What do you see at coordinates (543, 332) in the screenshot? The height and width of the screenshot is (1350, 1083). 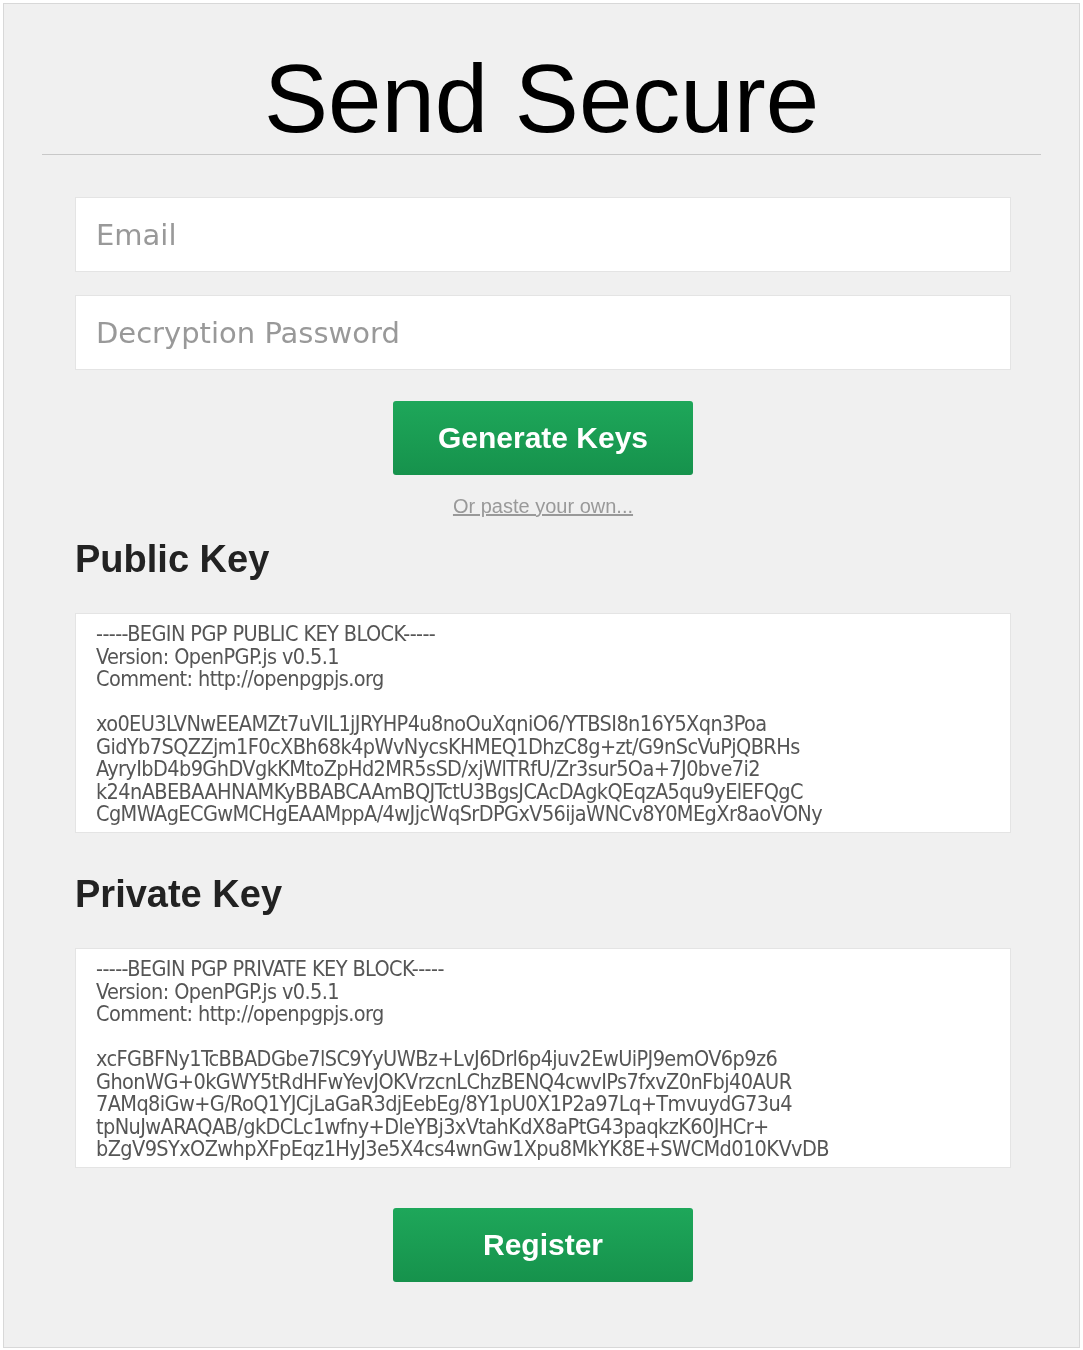 I see `text-field: Decryption Password` at bounding box center [543, 332].